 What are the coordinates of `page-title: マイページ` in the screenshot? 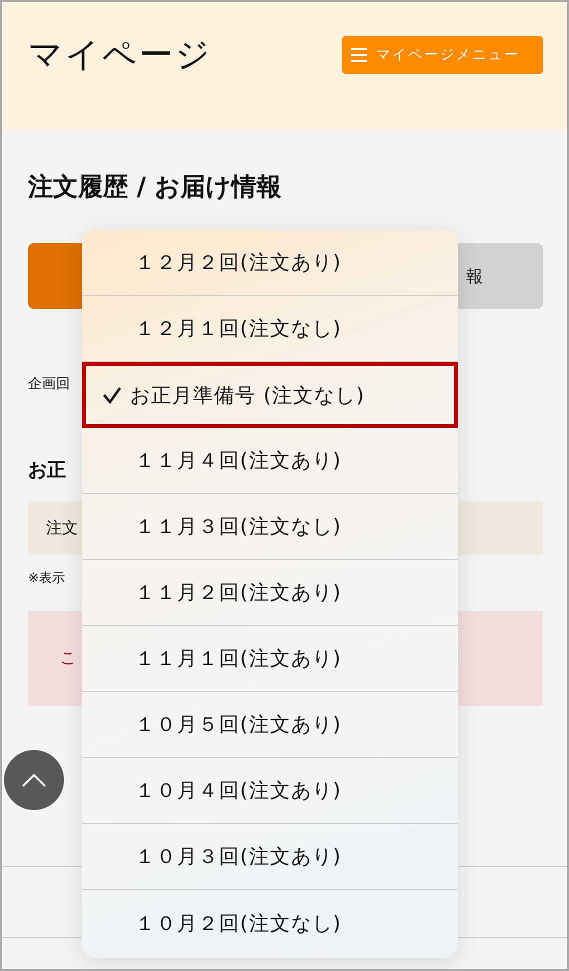 It's located at (120, 55).